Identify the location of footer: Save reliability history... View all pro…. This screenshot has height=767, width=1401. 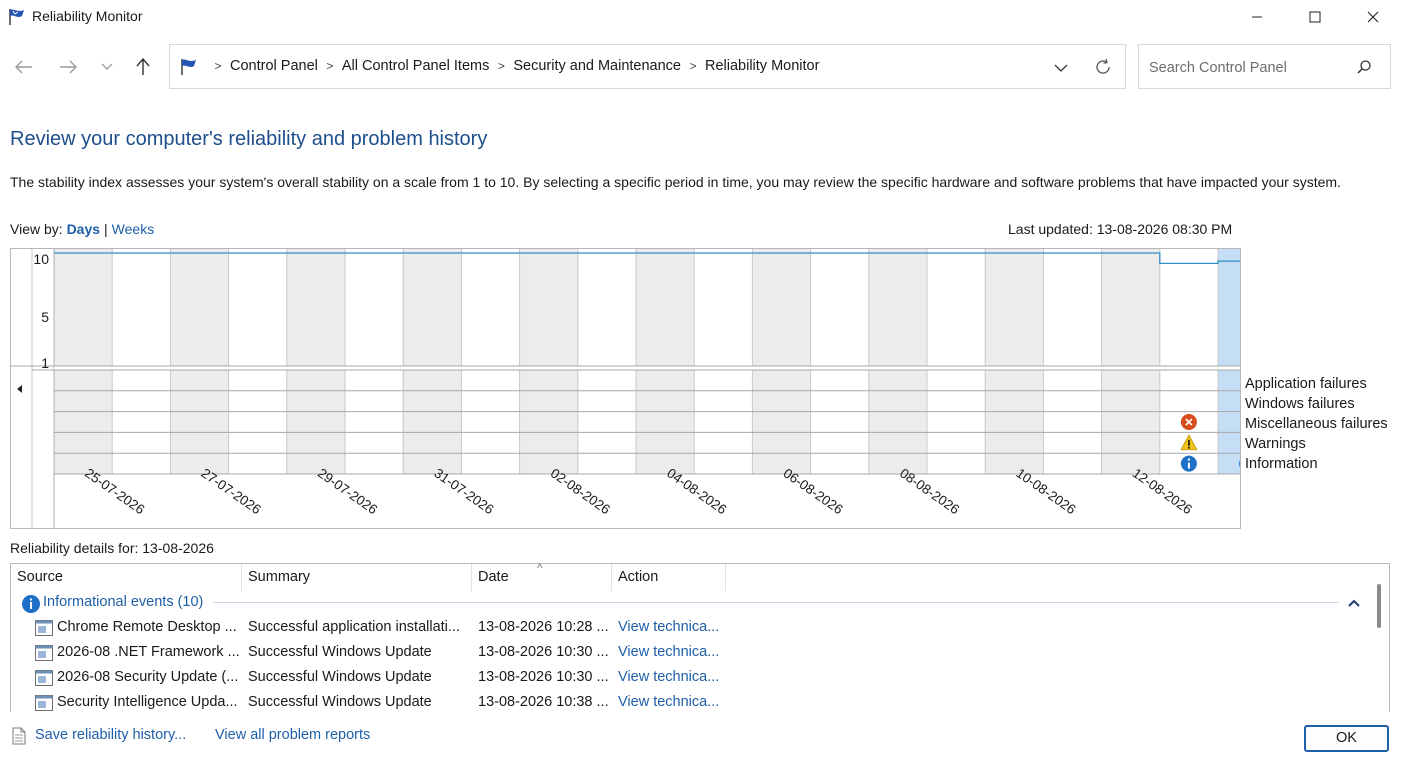
(700, 739).